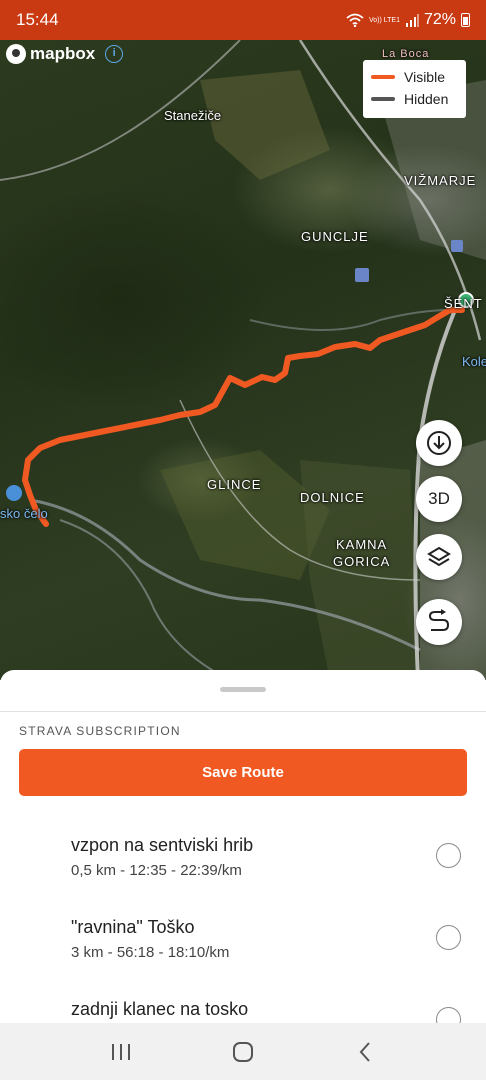  Describe the element at coordinates (24, 513) in the screenshot. I see `place-sko-celo: sko čelo` at that location.